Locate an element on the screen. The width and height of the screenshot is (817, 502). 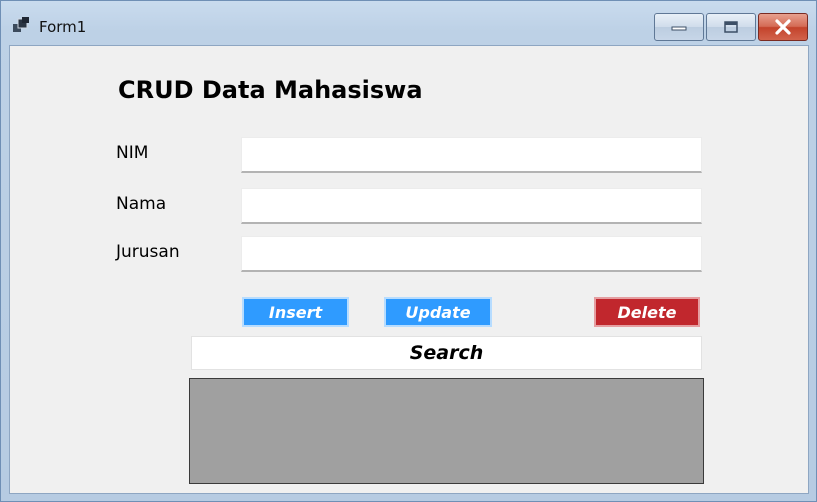
insert-button: Insert is located at coordinates (295, 312).